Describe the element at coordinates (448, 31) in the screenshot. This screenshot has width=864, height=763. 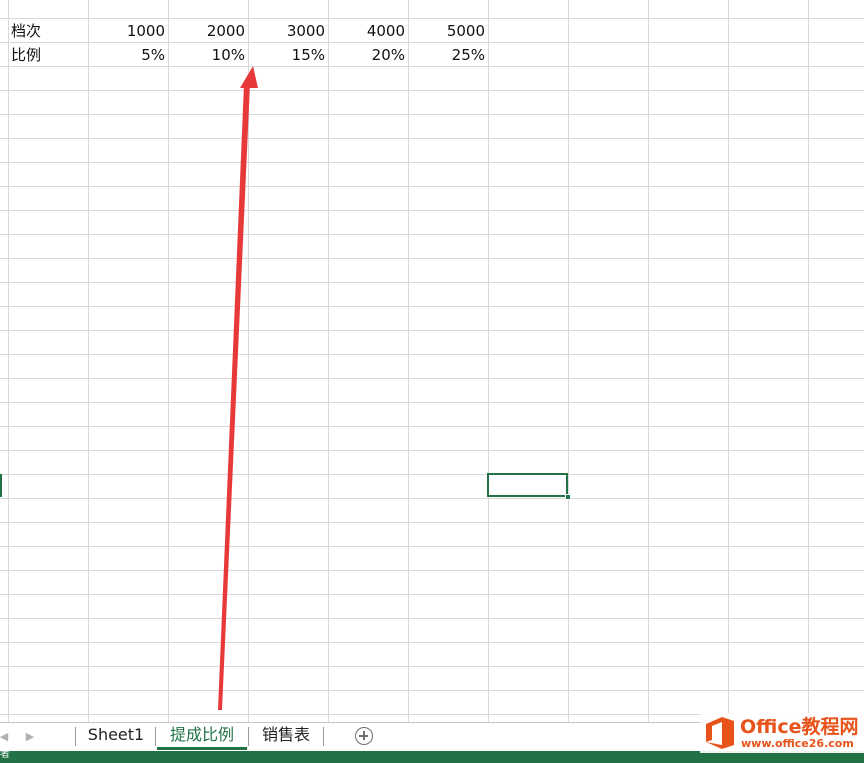
I see `cell-row1-col5: 5000` at that location.